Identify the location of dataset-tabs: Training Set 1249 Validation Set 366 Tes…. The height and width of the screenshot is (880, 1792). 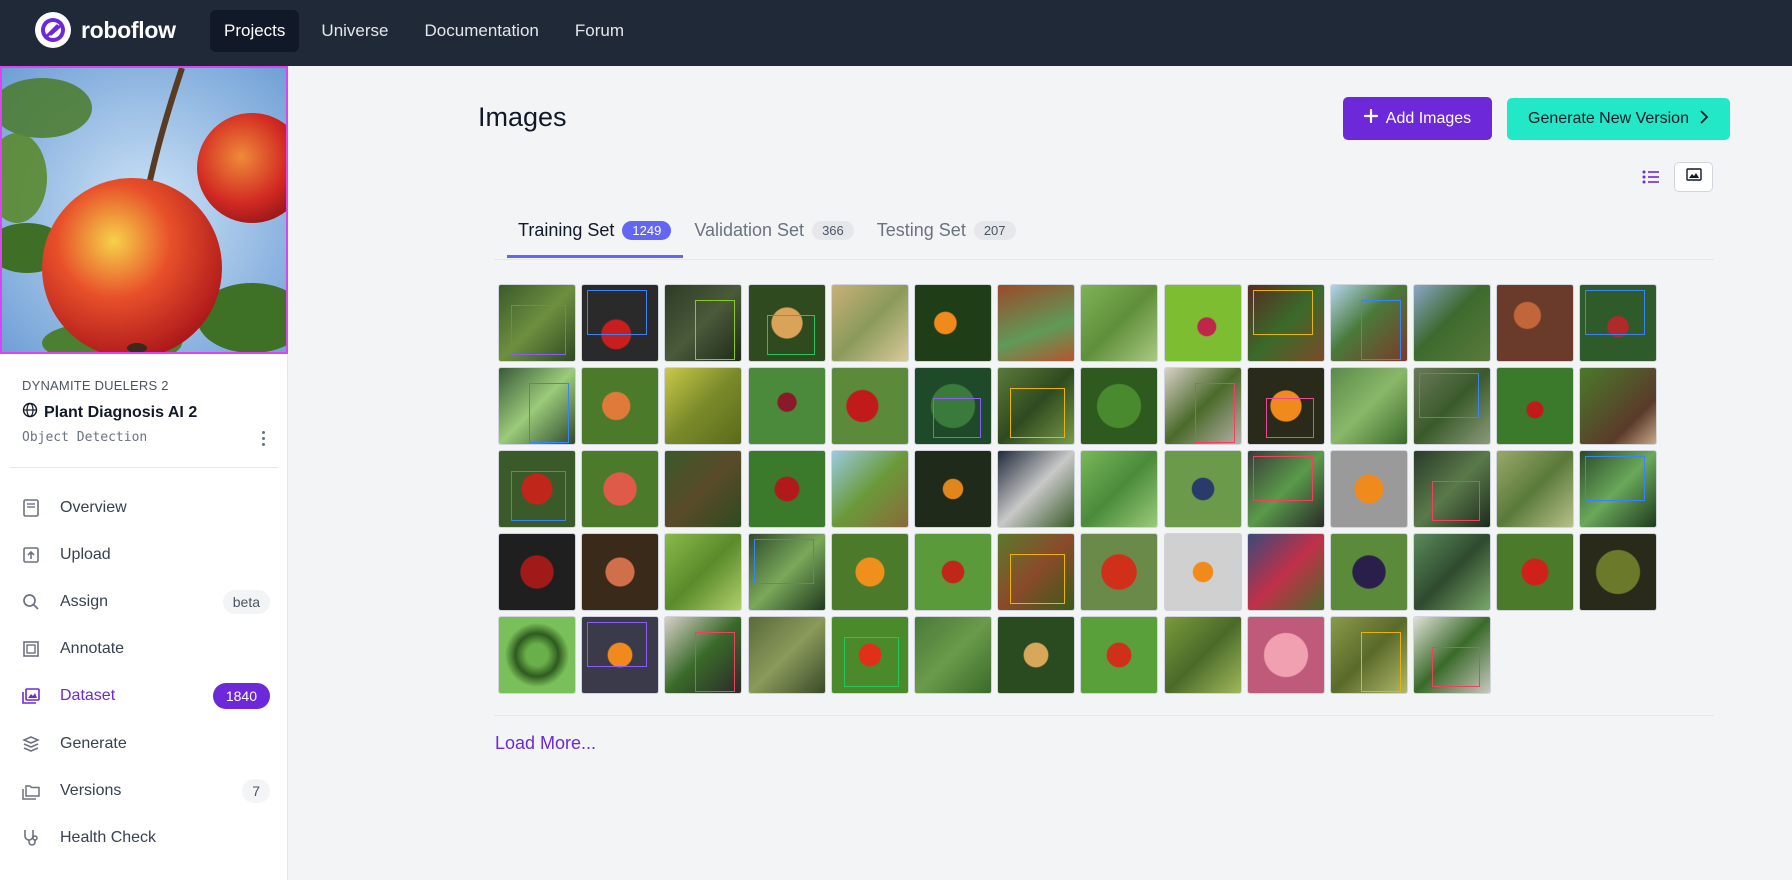
(767, 233).